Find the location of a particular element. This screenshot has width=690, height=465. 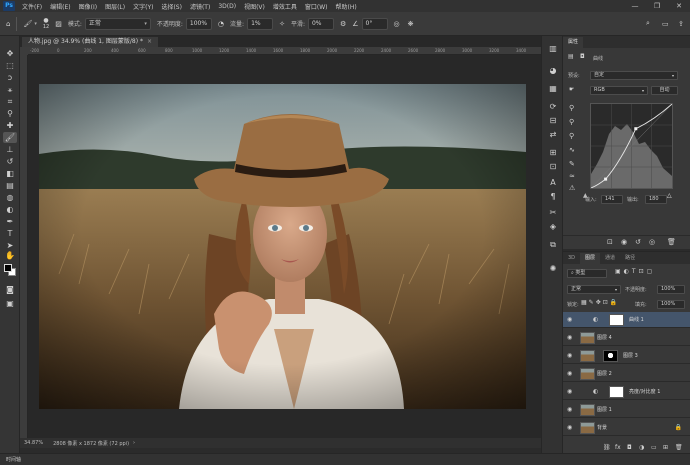

app-logo: Ps is located at coordinates (9, 6).